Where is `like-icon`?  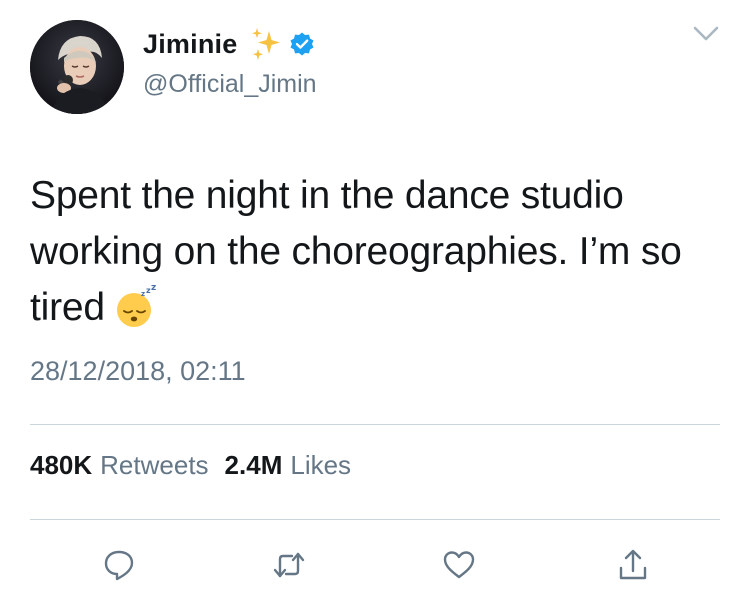 like-icon is located at coordinates (459, 565).